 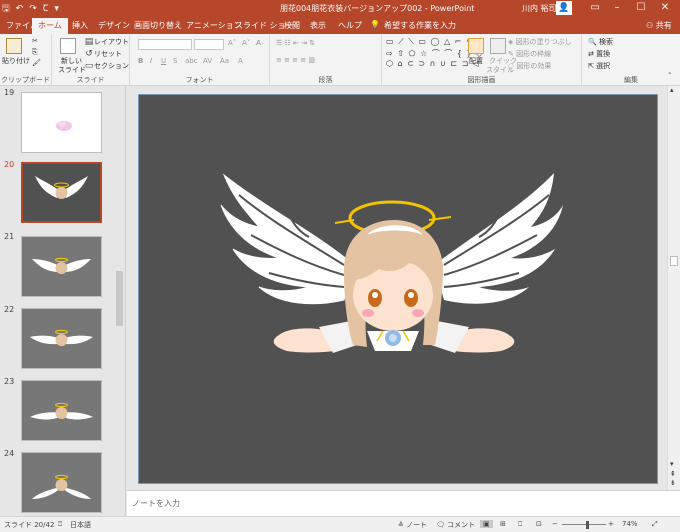 What do you see at coordinates (246, 43) in the screenshot?
I see `decrease-font-icon: A˅` at bounding box center [246, 43].